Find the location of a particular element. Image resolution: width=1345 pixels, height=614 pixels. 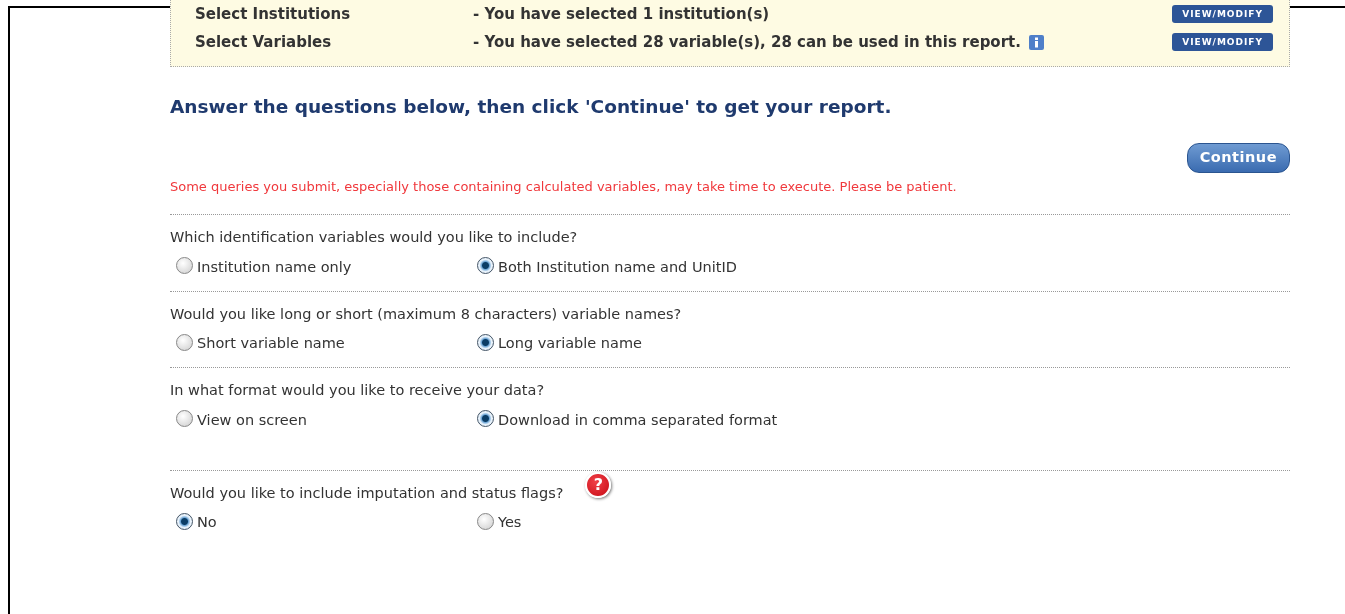

summary-text: - You have selected 28 variable(s), 28 can be used in this report. is located at coordinates (747, 42).